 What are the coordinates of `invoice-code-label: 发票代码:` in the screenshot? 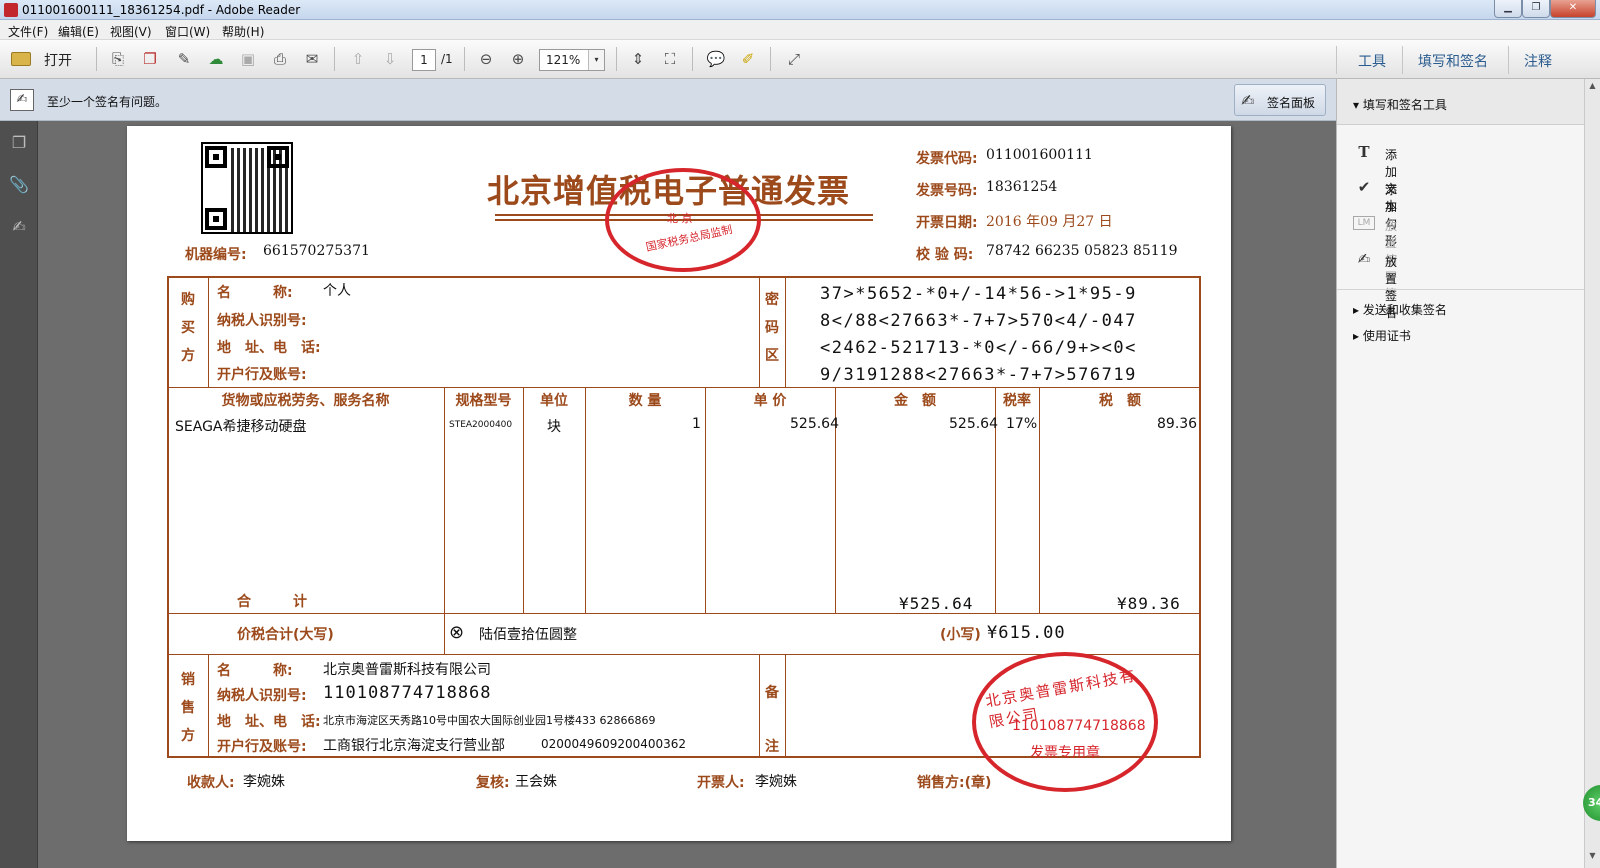 It's located at (947, 159).